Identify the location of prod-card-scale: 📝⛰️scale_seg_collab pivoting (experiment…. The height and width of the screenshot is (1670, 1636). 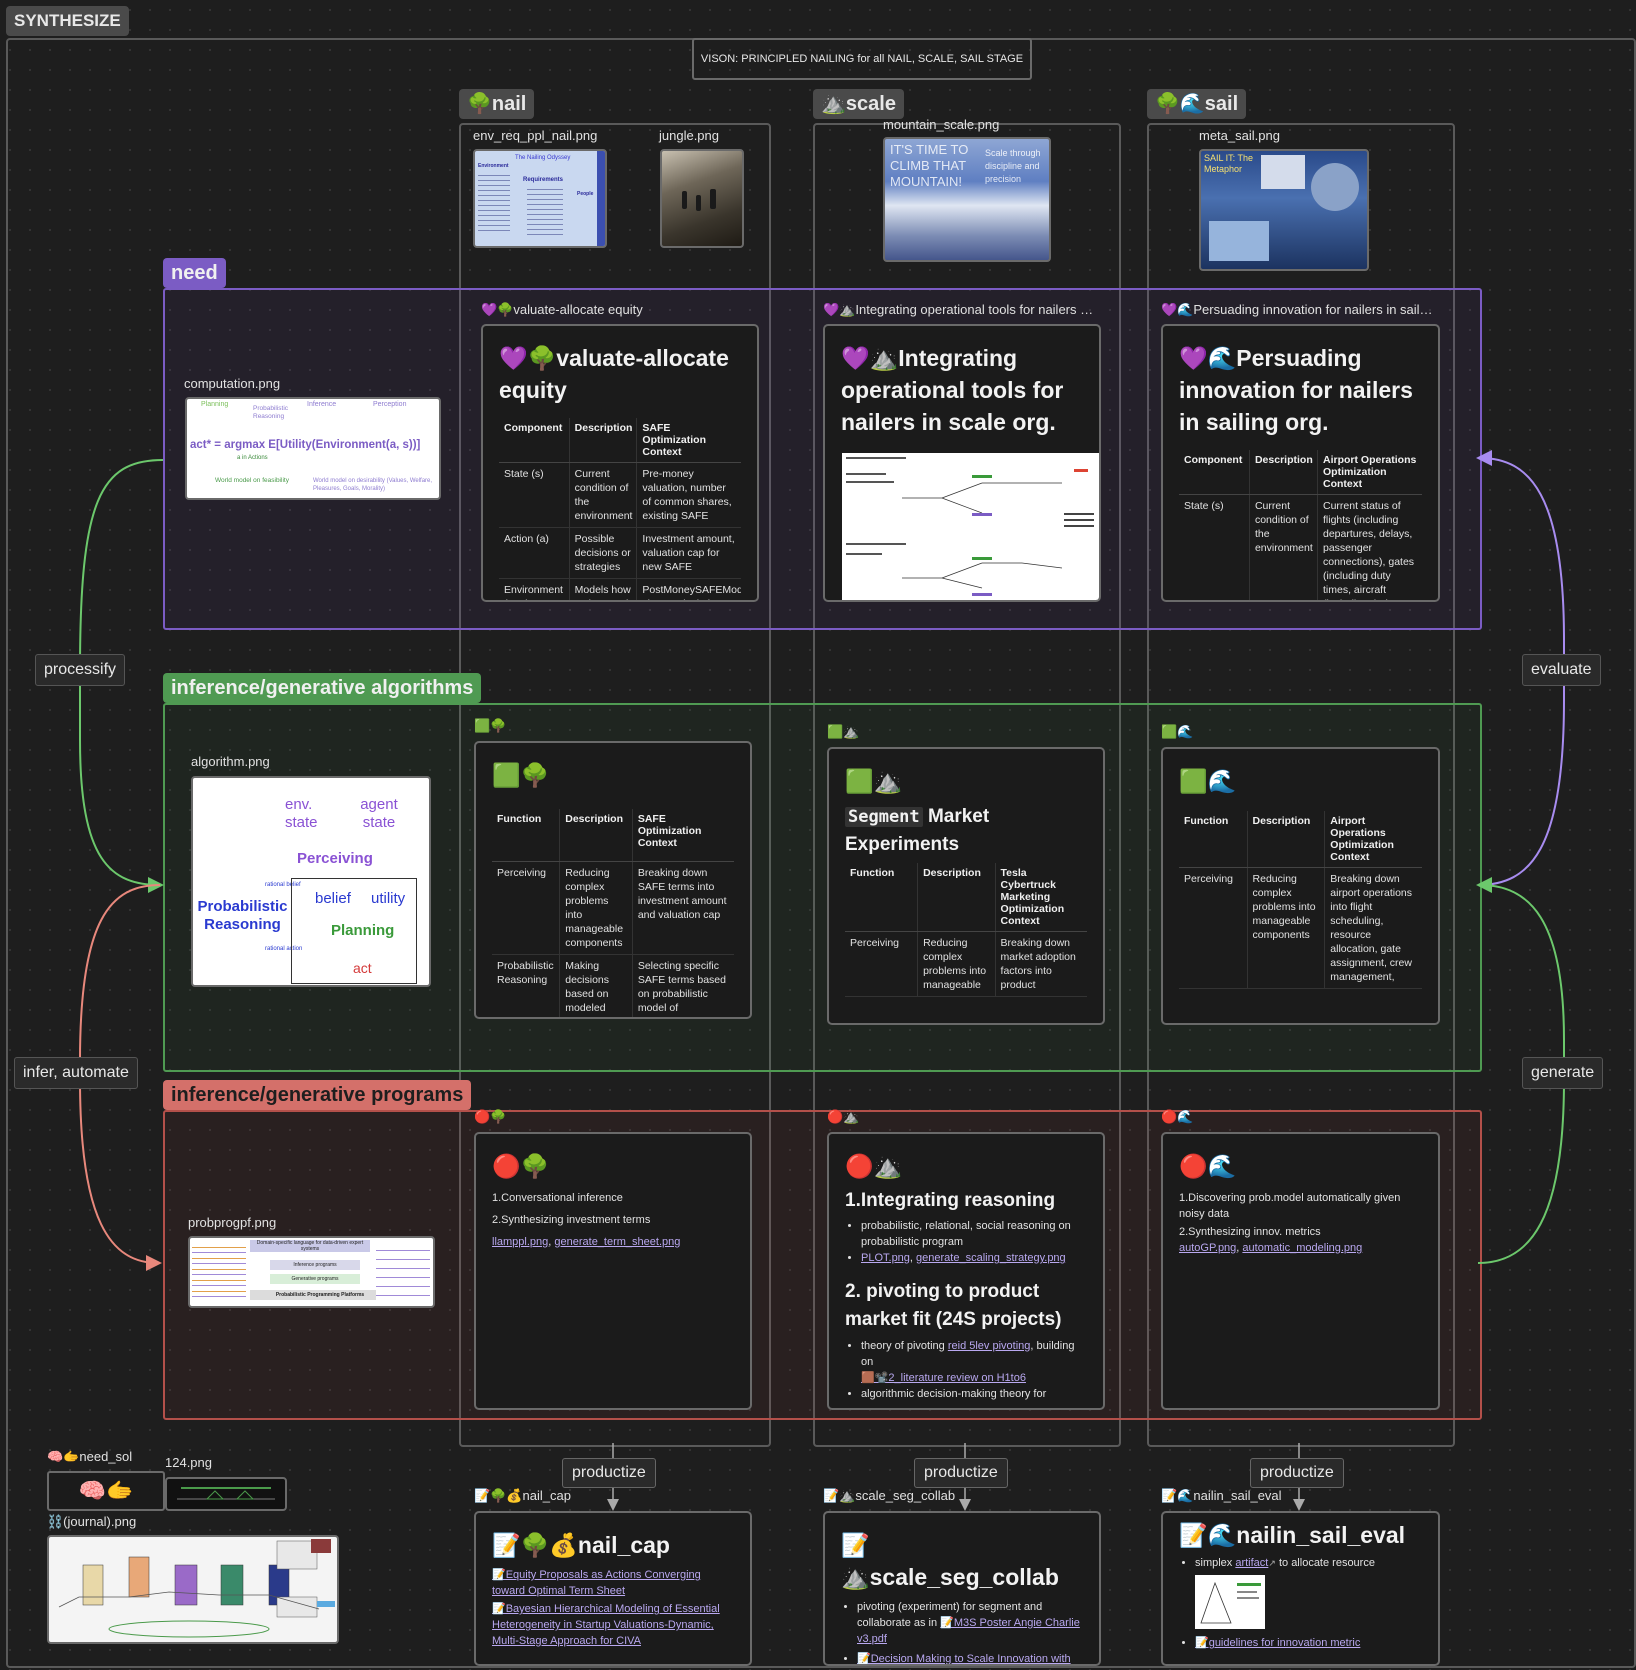
(962, 1588).